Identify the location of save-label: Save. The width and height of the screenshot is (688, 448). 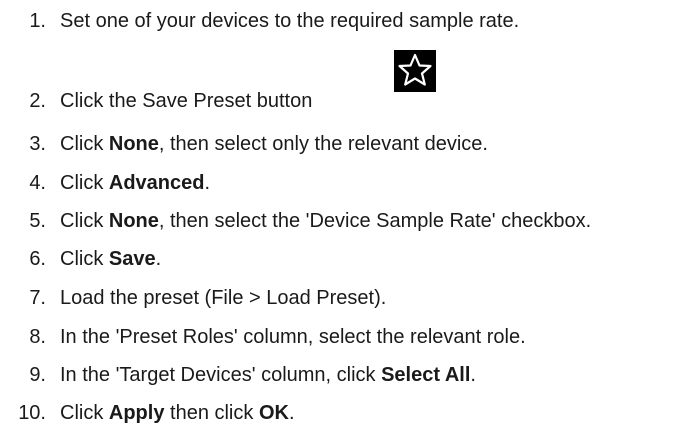
(132, 259).